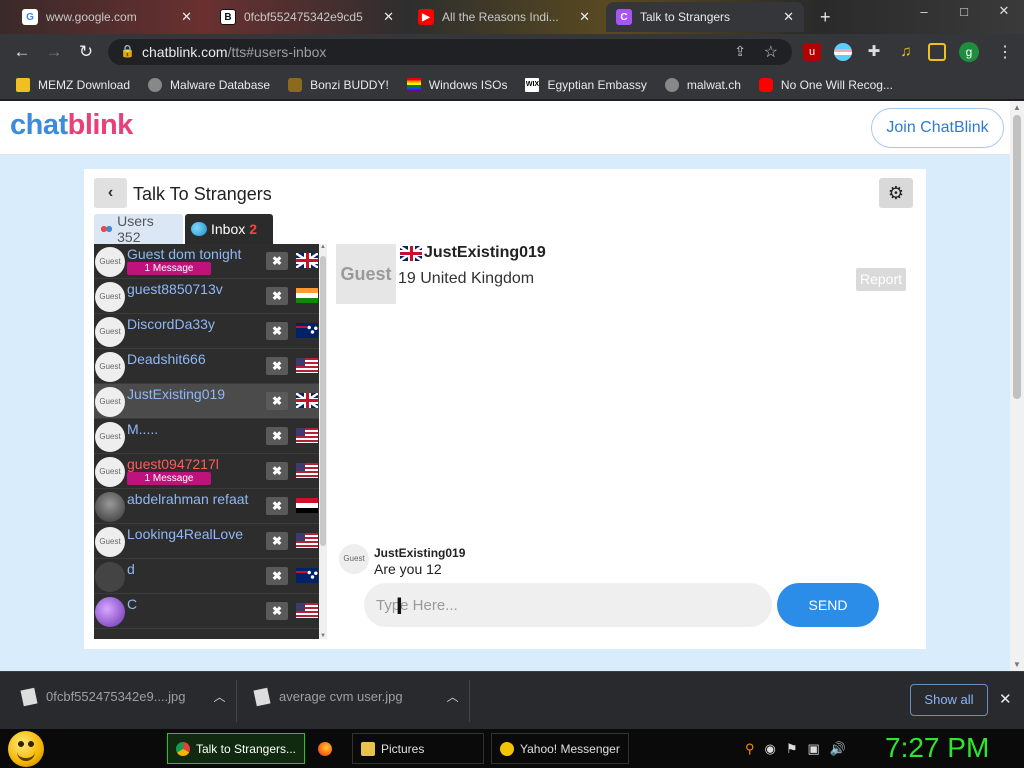 This screenshot has width=1024, height=768. Describe the element at coordinates (86, 52) in the screenshot. I see `reload-icon: ↻` at that location.